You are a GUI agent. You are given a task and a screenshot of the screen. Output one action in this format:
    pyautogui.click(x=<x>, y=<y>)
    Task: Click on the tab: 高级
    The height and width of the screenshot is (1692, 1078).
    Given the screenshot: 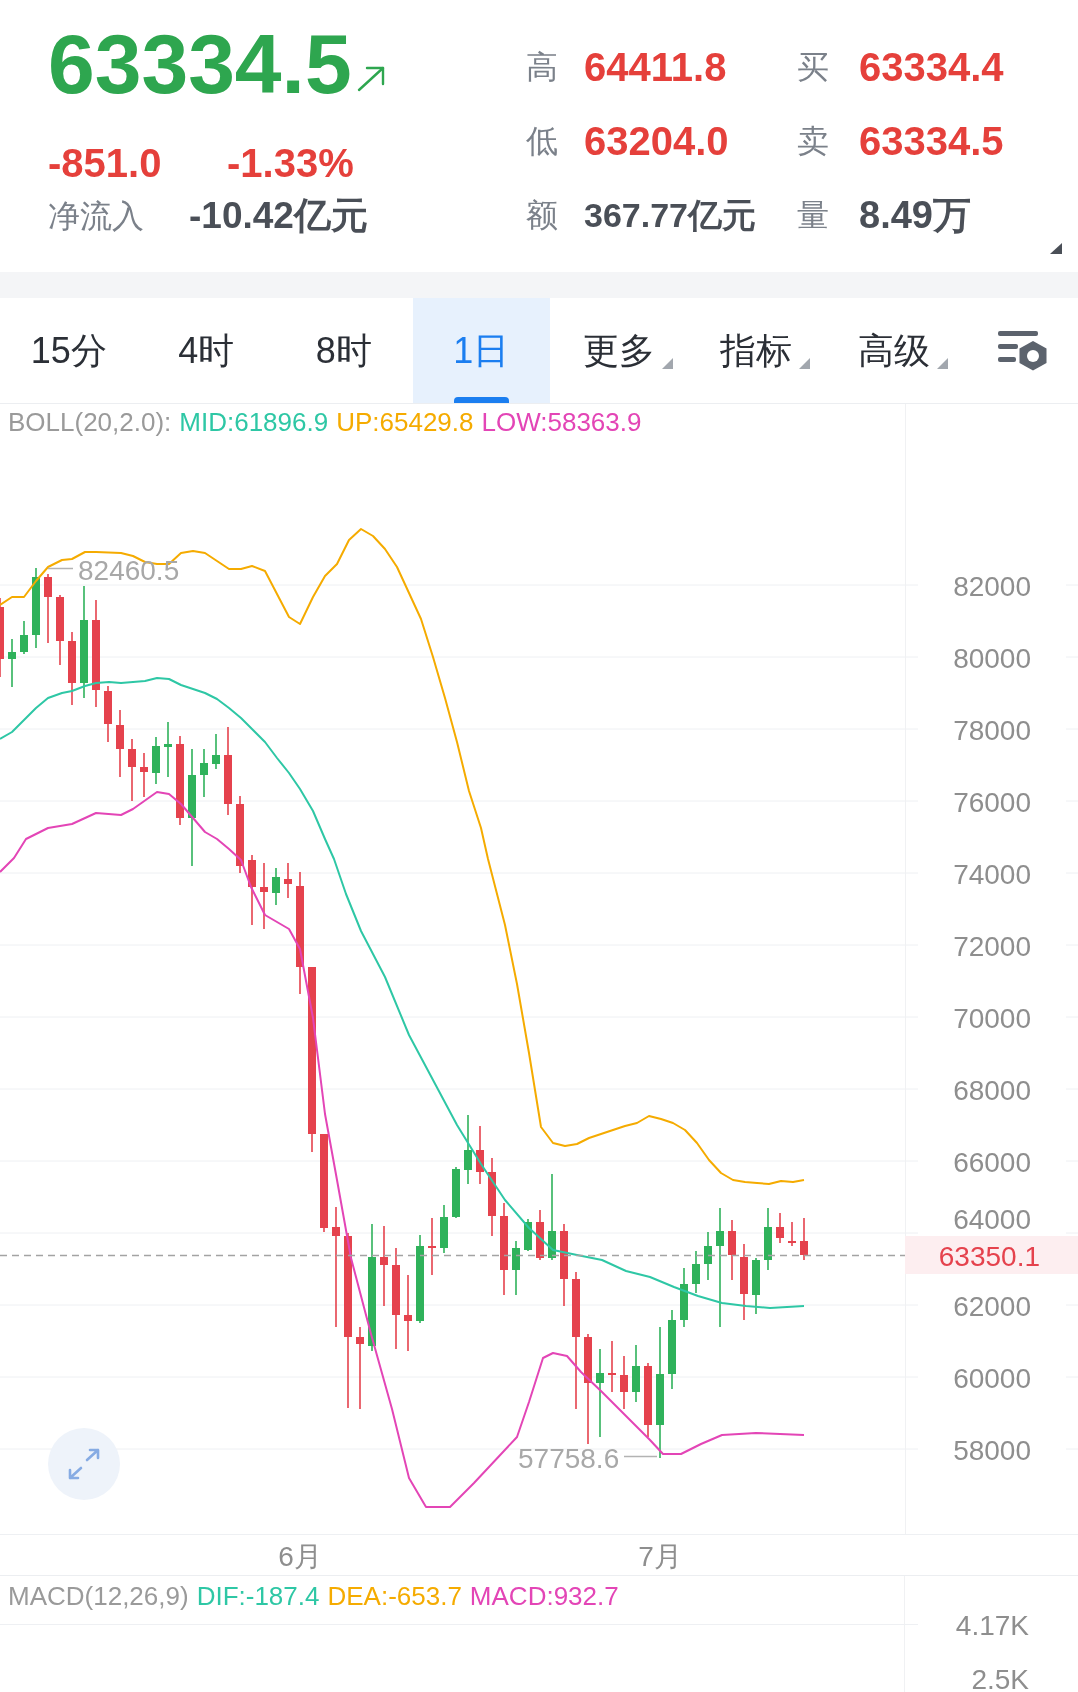 What is the action you would take?
    pyautogui.click(x=894, y=350)
    